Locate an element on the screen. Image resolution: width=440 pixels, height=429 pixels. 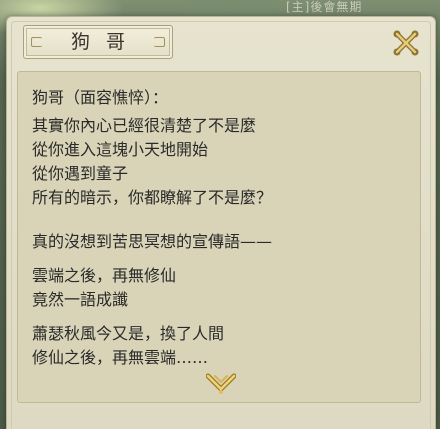
speaker-line: 狗哥（面容憔悴）： is located at coordinates (100, 97).